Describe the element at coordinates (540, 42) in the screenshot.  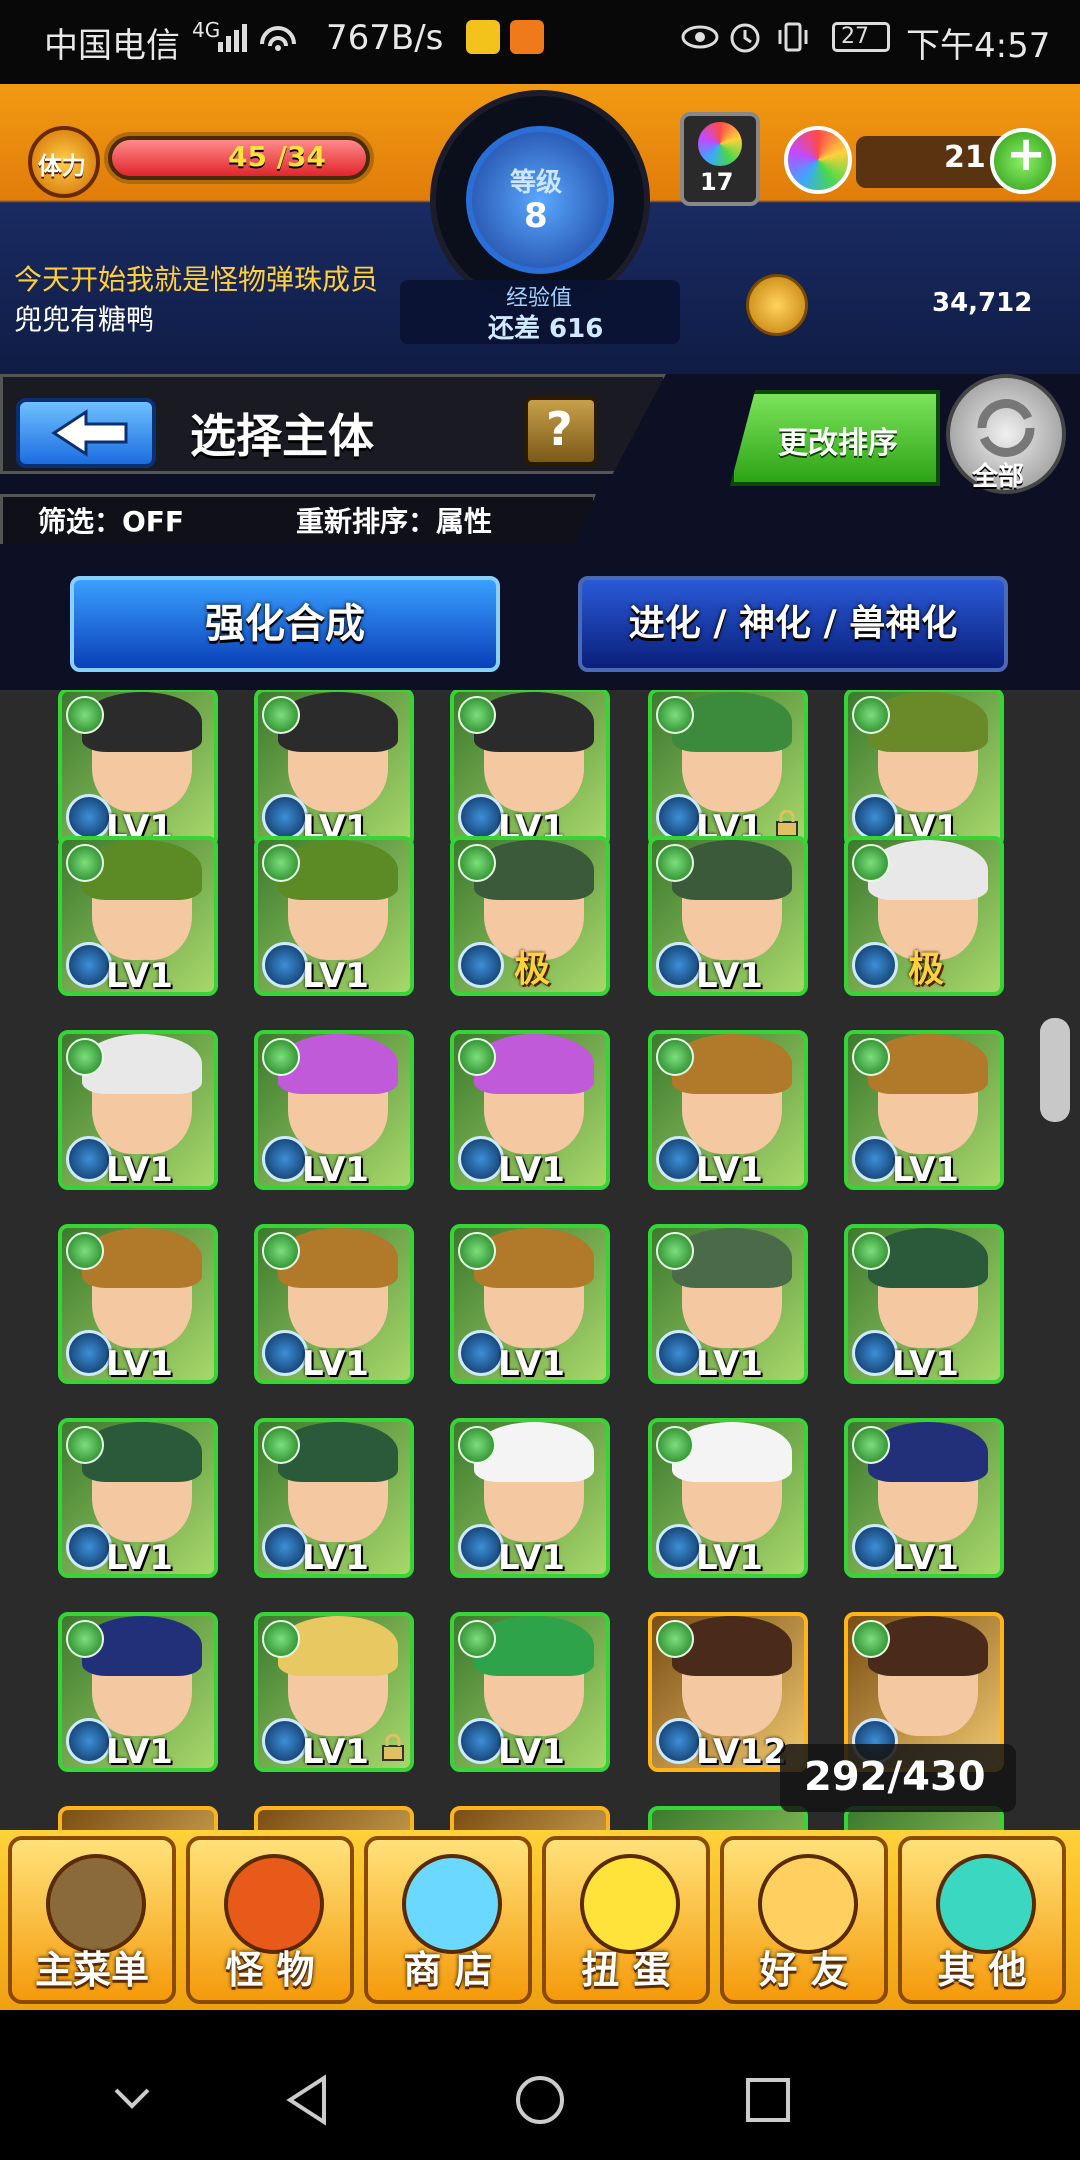
I see `status-bar: 中国电信 4G 767B/s 27 下午4:57` at that location.